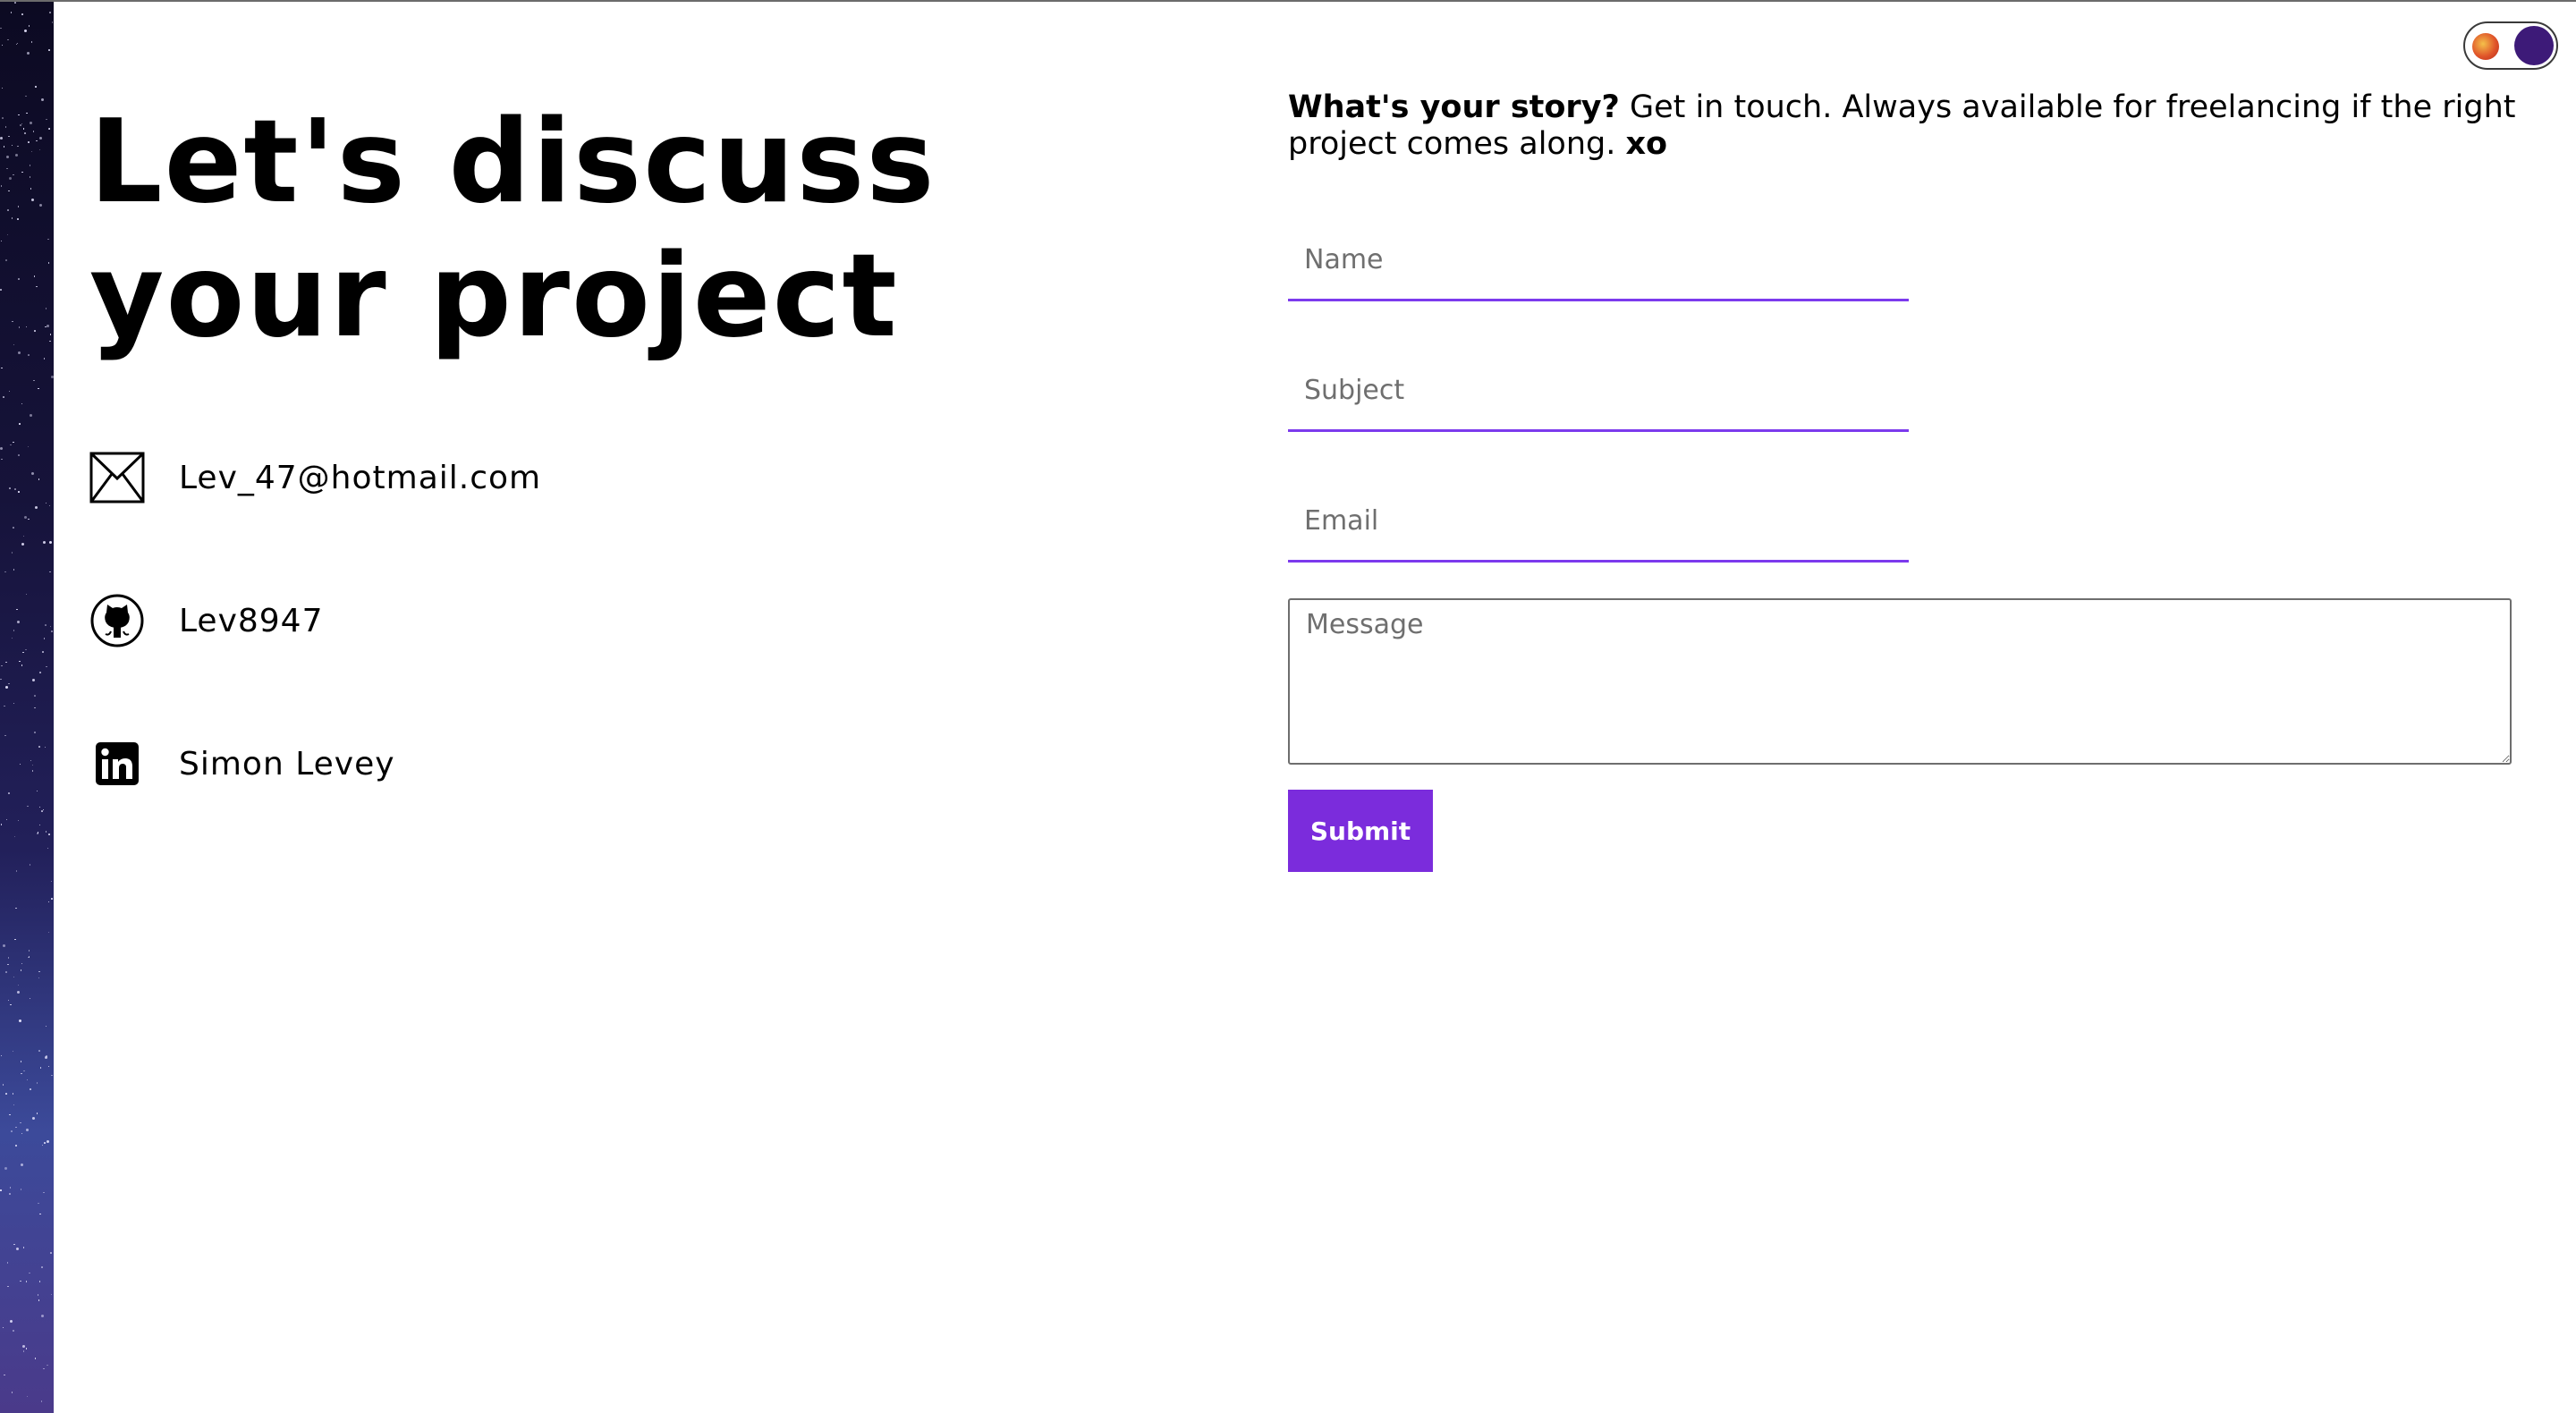 The width and height of the screenshot is (2576, 1413). Describe the element at coordinates (626, 477) in the screenshot. I see `contact-item-email: Lev_47@hotmail.com` at that location.